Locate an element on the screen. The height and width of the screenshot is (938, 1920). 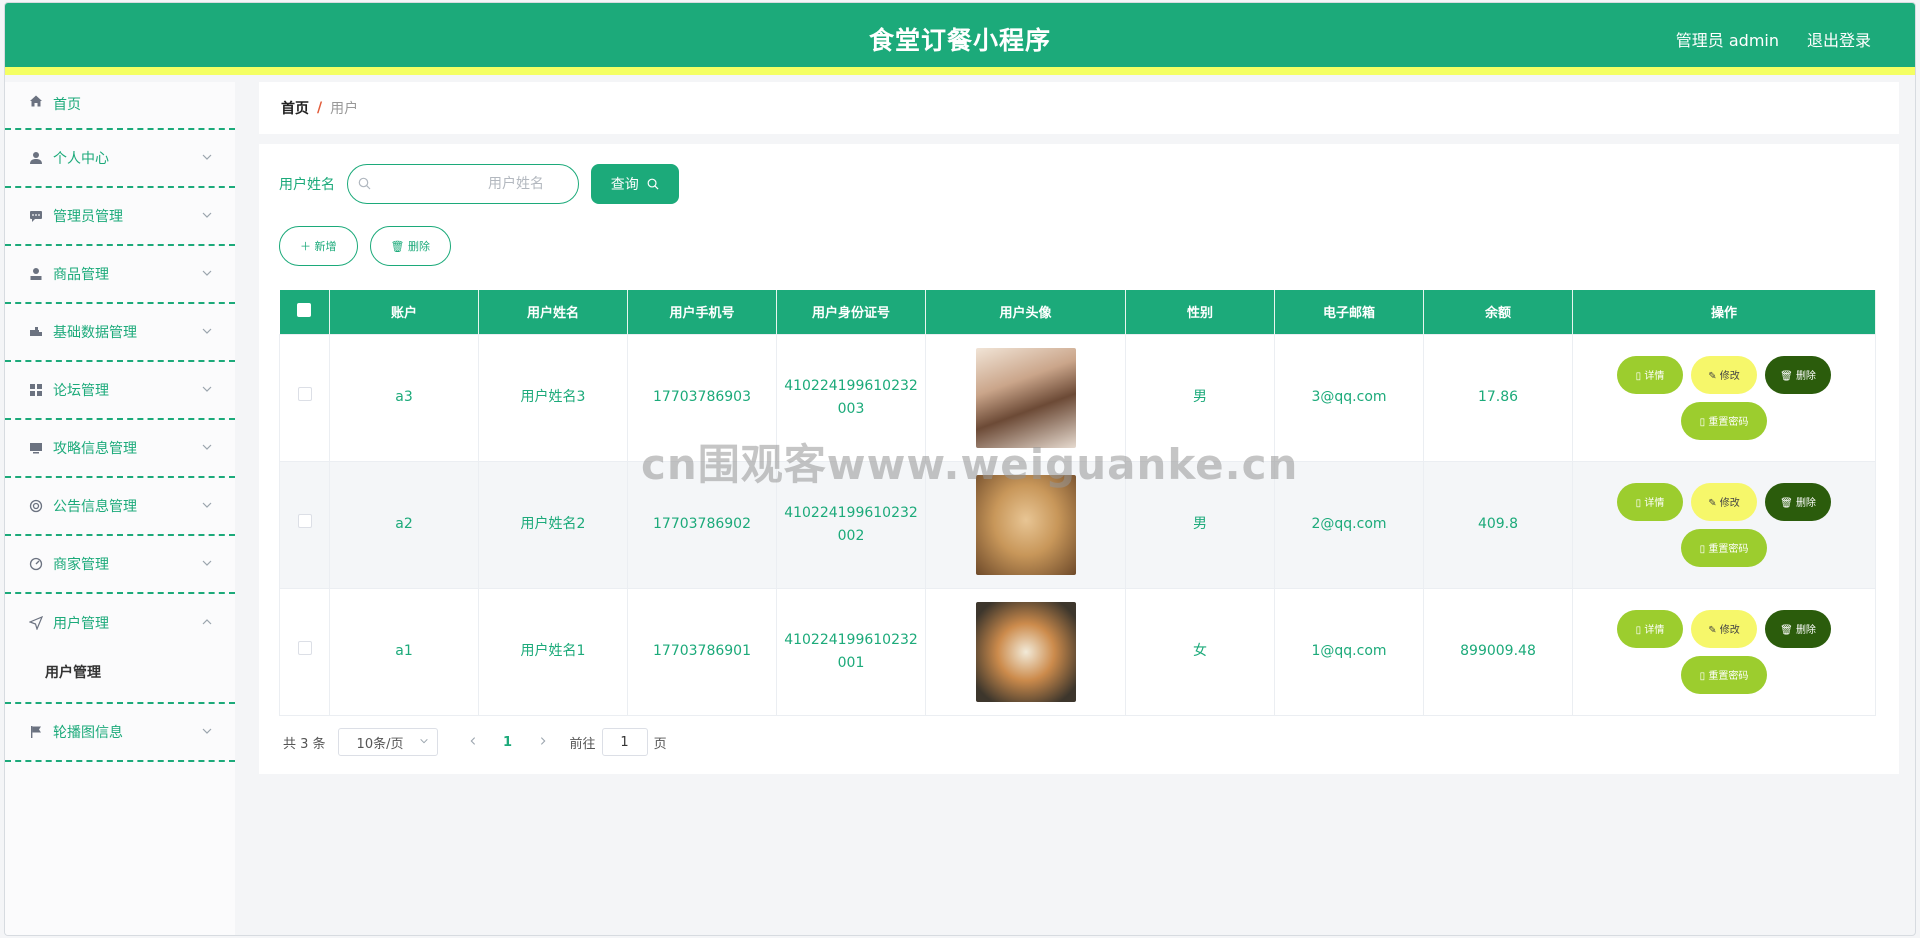
sidebar-item-label: 个人中心 is located at coordinates (81, 159).